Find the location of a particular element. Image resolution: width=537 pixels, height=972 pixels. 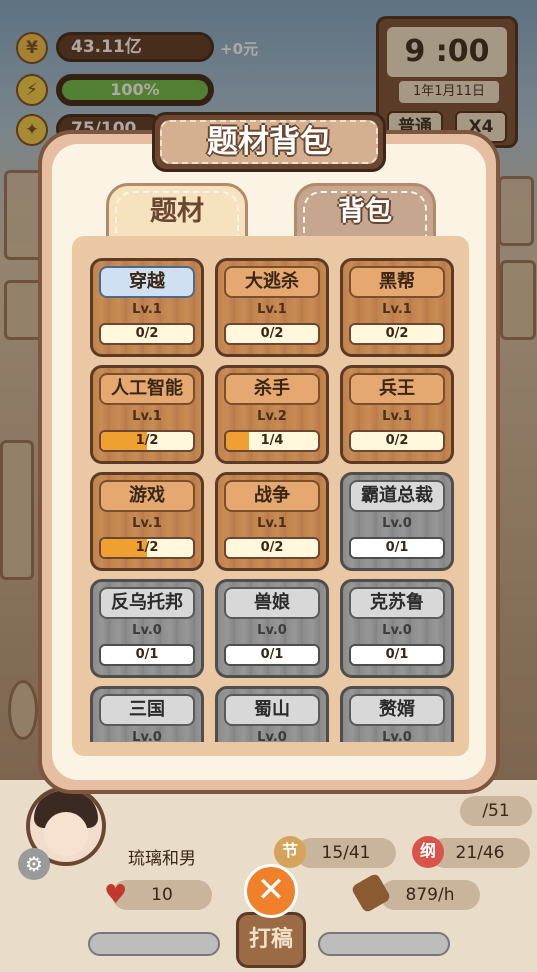

topic-card: 三国 Lv.0 is located at coordinates (147, 714).